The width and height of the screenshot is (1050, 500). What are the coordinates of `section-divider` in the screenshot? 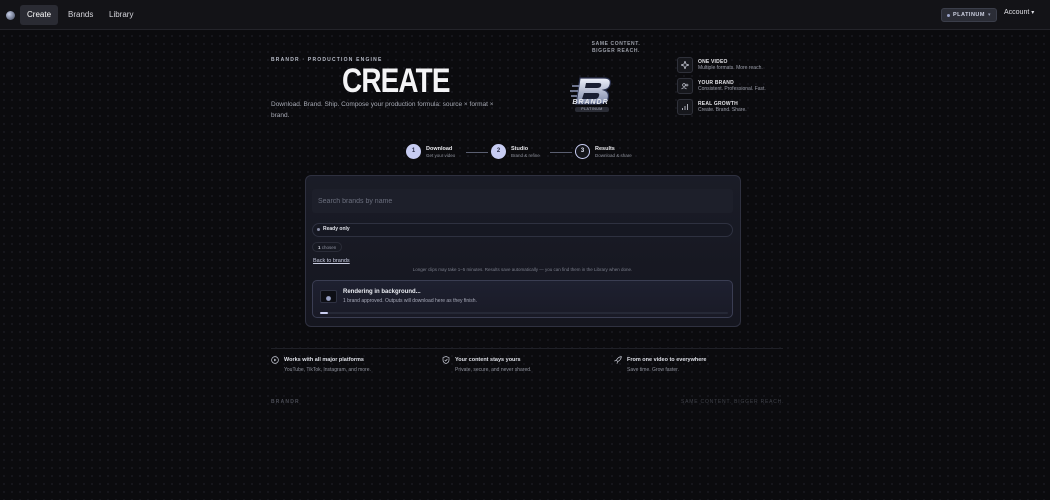 It's located at (527, 348).